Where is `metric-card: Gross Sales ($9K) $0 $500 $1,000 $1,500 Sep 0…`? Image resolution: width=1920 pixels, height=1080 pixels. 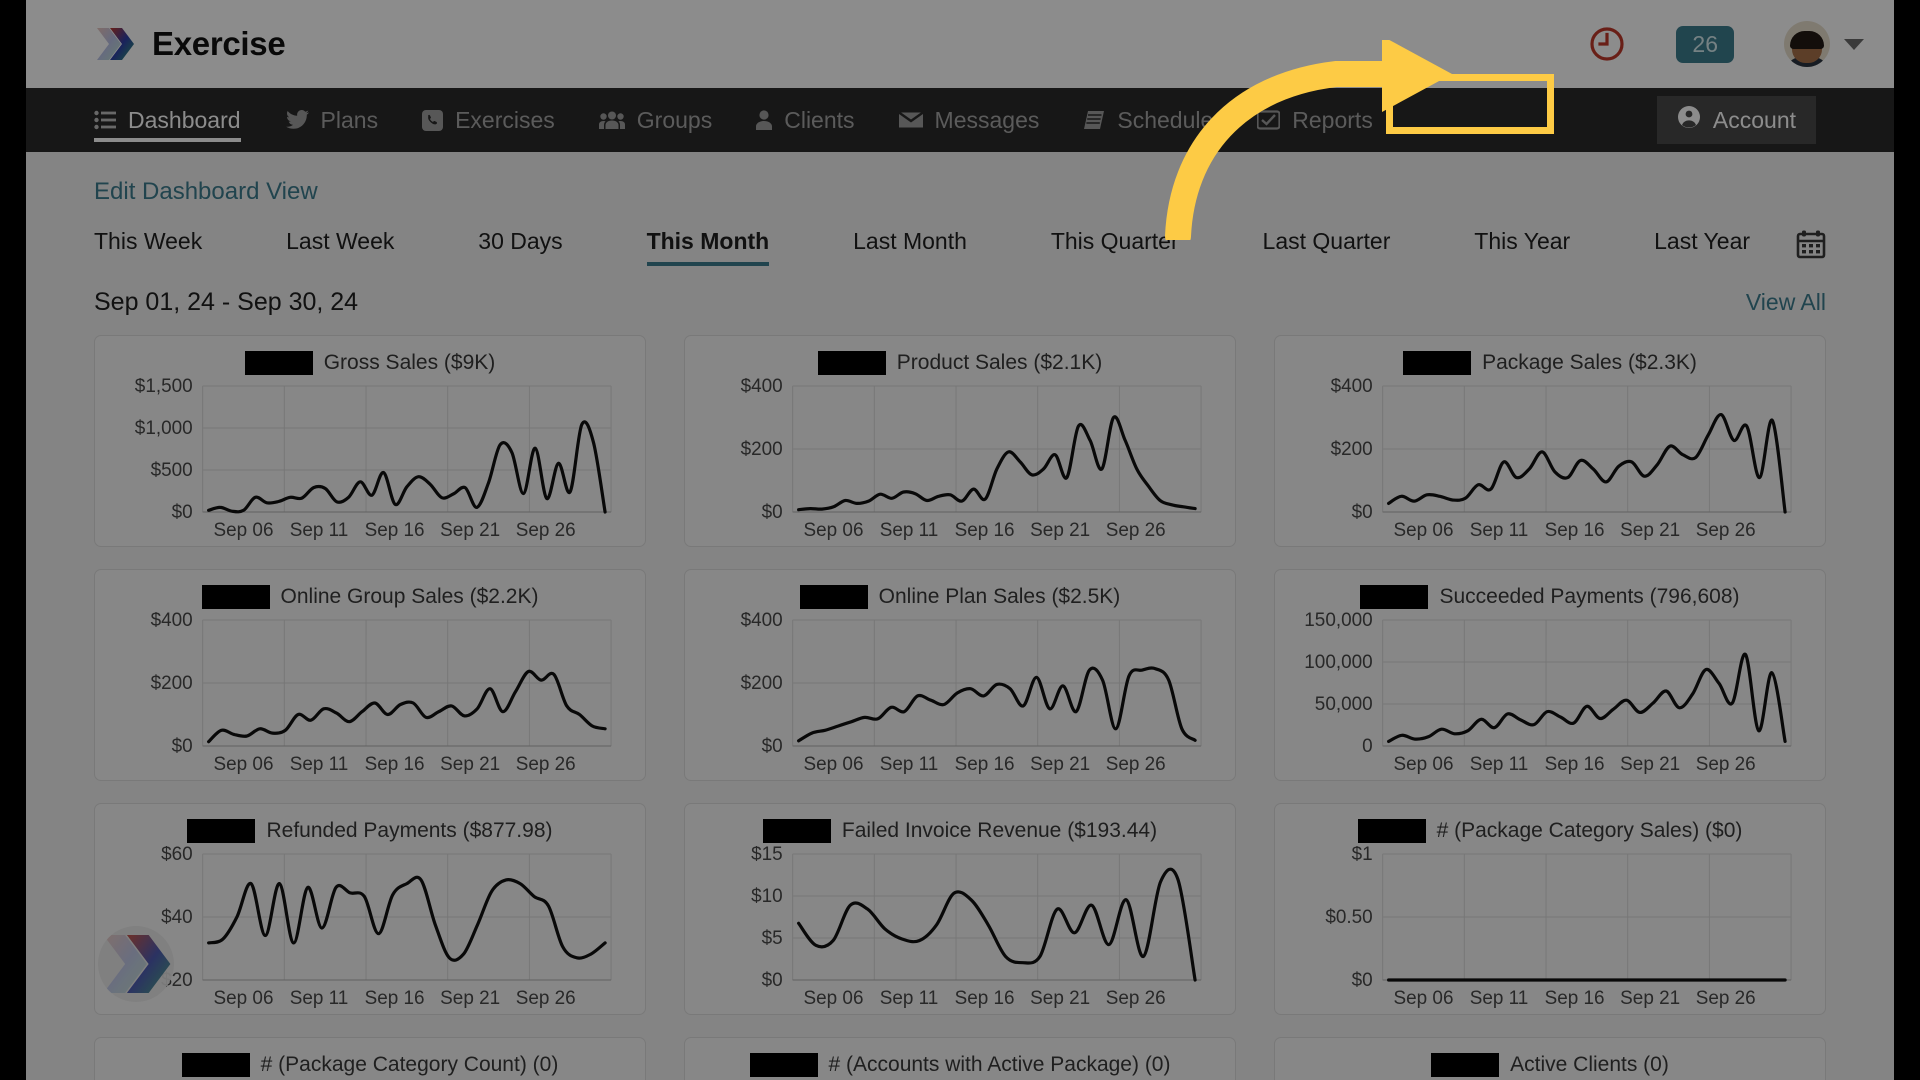 metric-card: Gross Sales ($9K) $0 $500 $1,000 $1,500 Sep 0… is located at coordinates (370, 441).